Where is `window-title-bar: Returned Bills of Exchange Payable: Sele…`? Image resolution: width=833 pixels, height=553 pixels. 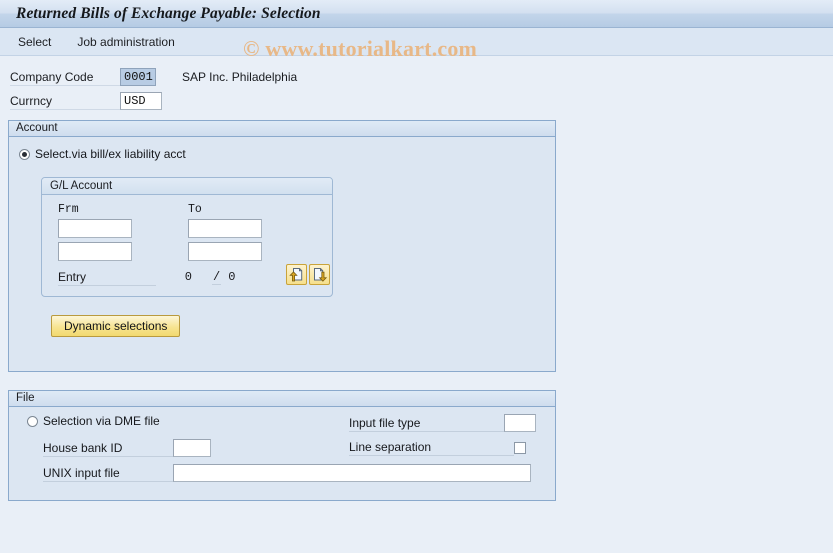
window-title-bar: Returned Bills of Exchange Payable: Sele… is located at coordinates (416, 14).